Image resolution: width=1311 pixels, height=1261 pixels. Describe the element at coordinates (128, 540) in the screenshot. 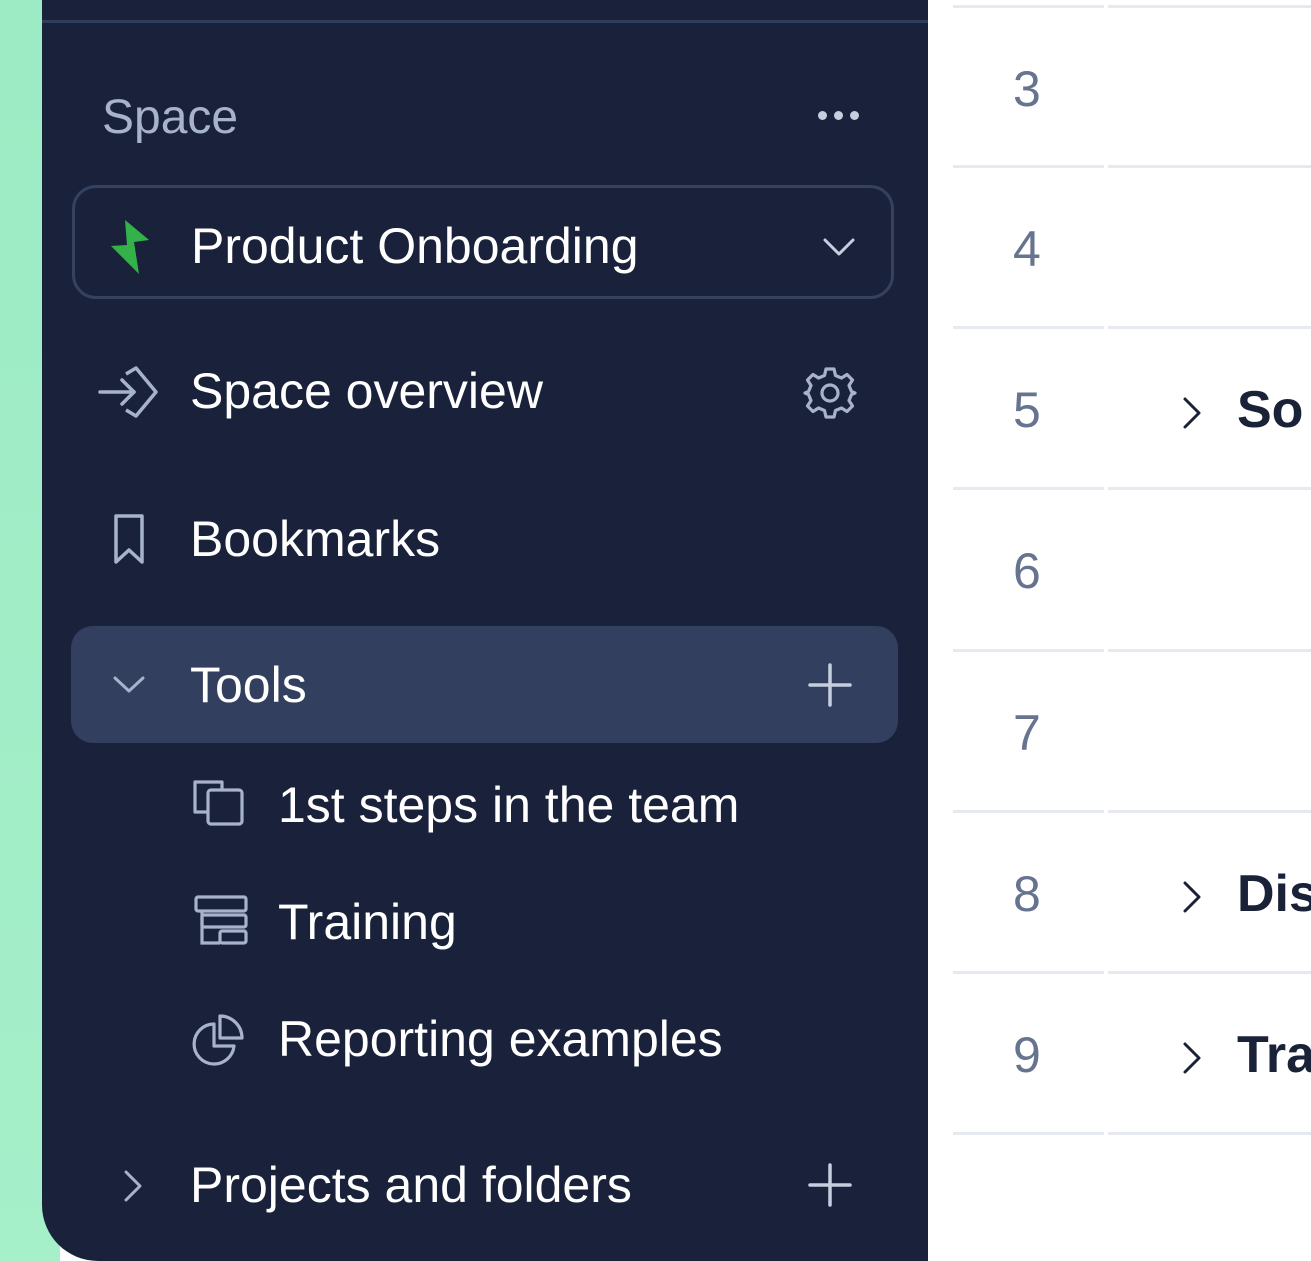

I see `bookmark-icon` at that location.